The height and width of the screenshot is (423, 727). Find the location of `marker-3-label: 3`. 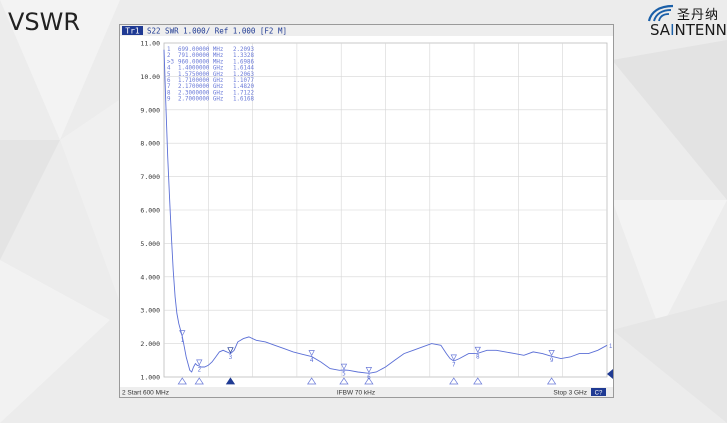

marker-3-label: 3 is located at coordinates (231, 357).